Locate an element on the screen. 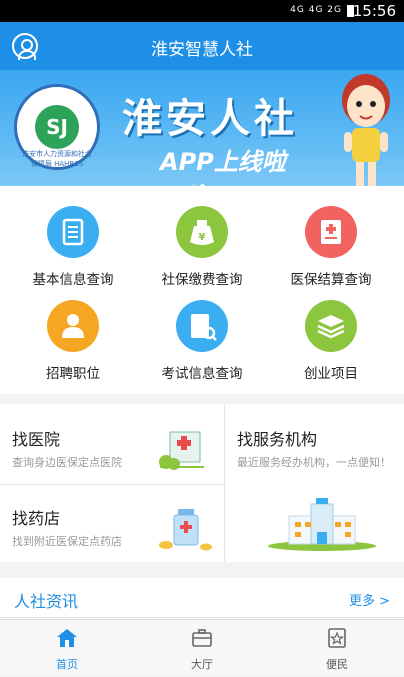  hahrss-logo: SJ 淮安市人力资源和社会保障局 HAHRSS is located at coordinates (57, 127).